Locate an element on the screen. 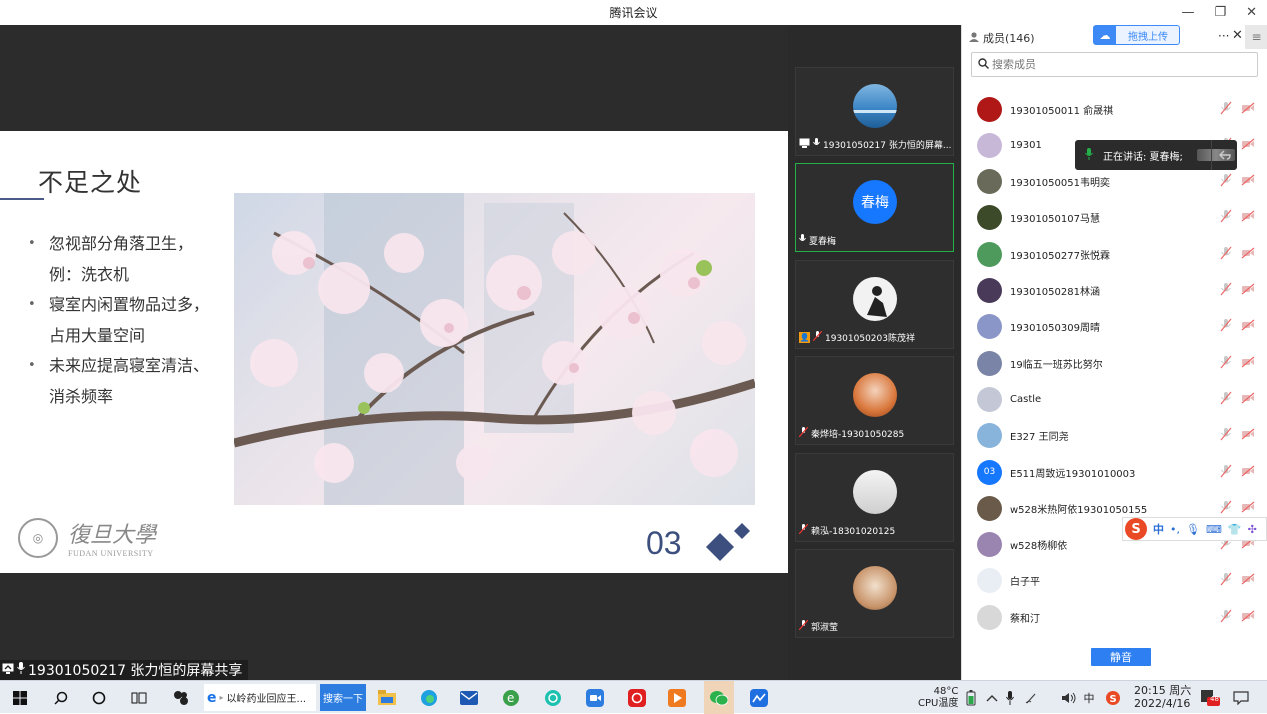 The height and width of the screenshot is (714, 1267). member-name: 19301050309周晴 is located at coordinates (1055, 329).